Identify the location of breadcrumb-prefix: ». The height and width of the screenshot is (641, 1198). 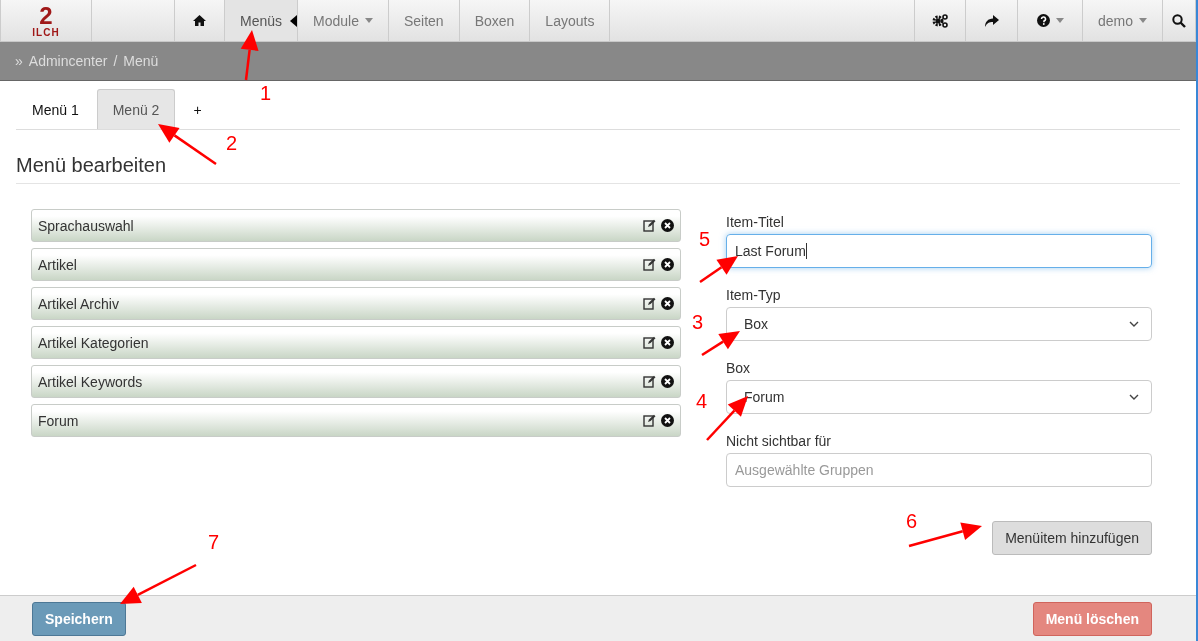
(19, 61).